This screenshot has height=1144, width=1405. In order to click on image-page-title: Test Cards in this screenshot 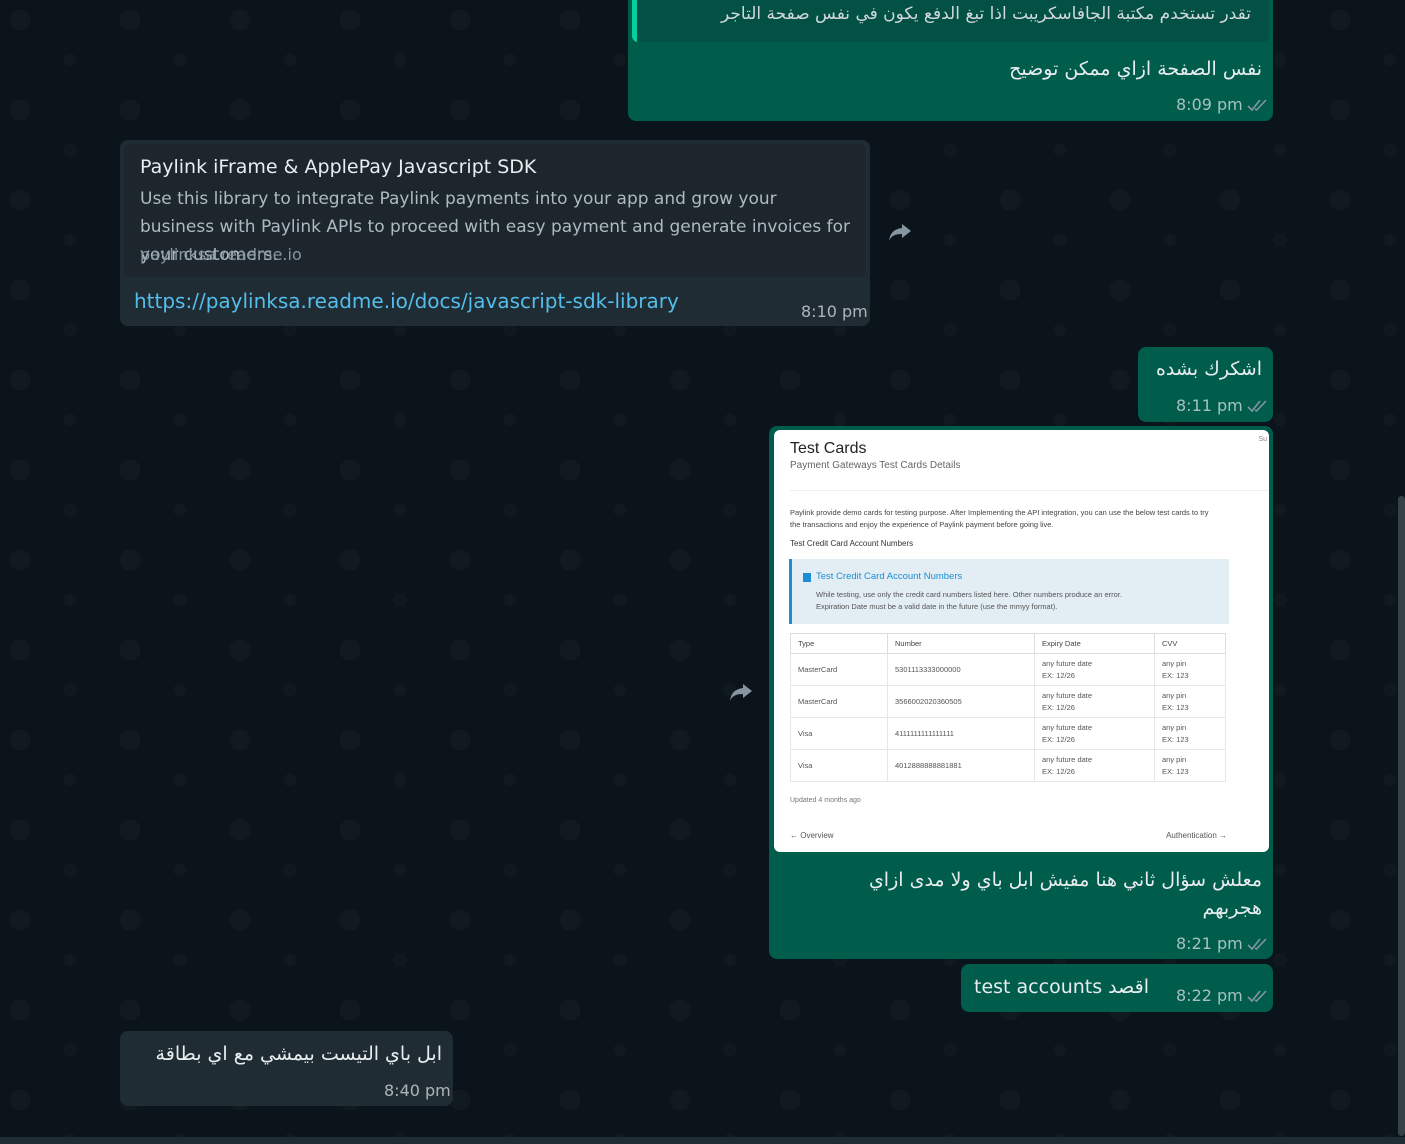, I will do `click(828, 448)`.